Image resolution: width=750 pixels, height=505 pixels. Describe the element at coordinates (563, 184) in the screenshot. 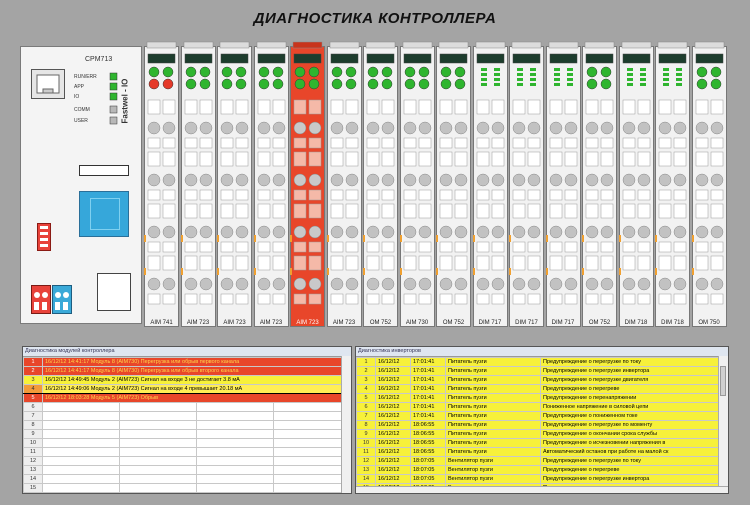

I see `io-module-12: DIM 717` at that location.